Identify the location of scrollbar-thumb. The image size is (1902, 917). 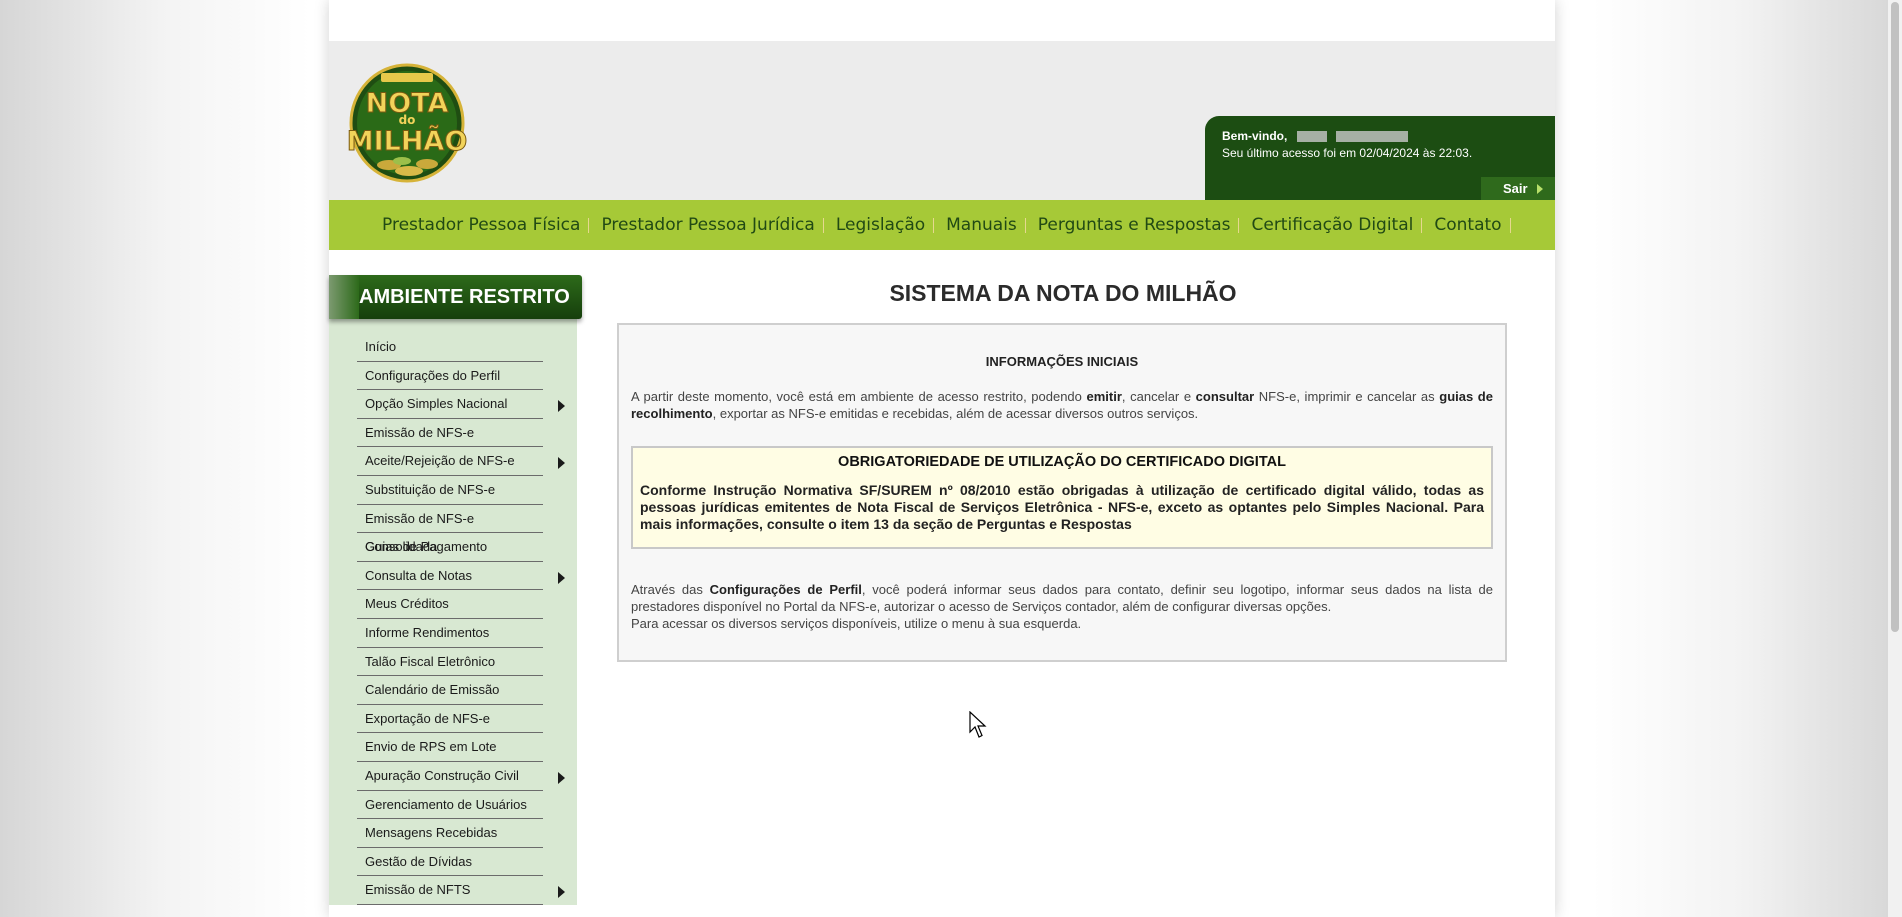
(1895, 317).